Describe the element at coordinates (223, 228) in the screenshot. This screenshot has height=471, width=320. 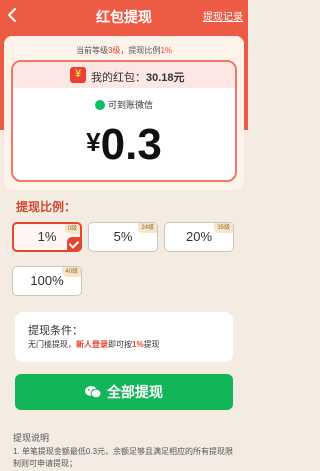
I see `level-badge: 35级` at that location.